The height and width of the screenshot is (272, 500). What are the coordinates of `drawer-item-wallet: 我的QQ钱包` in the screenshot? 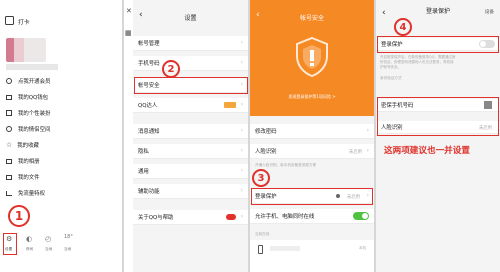 It's located at (27, 97).